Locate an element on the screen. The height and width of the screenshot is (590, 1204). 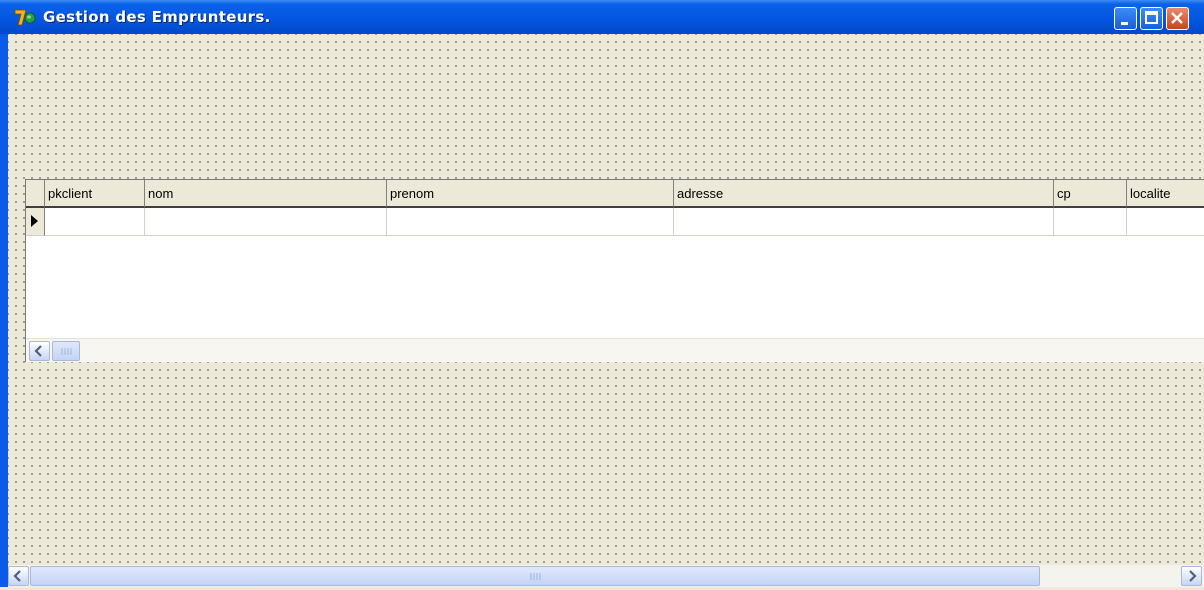
column-header-cp: cp is located at coordinates (1090, 194).